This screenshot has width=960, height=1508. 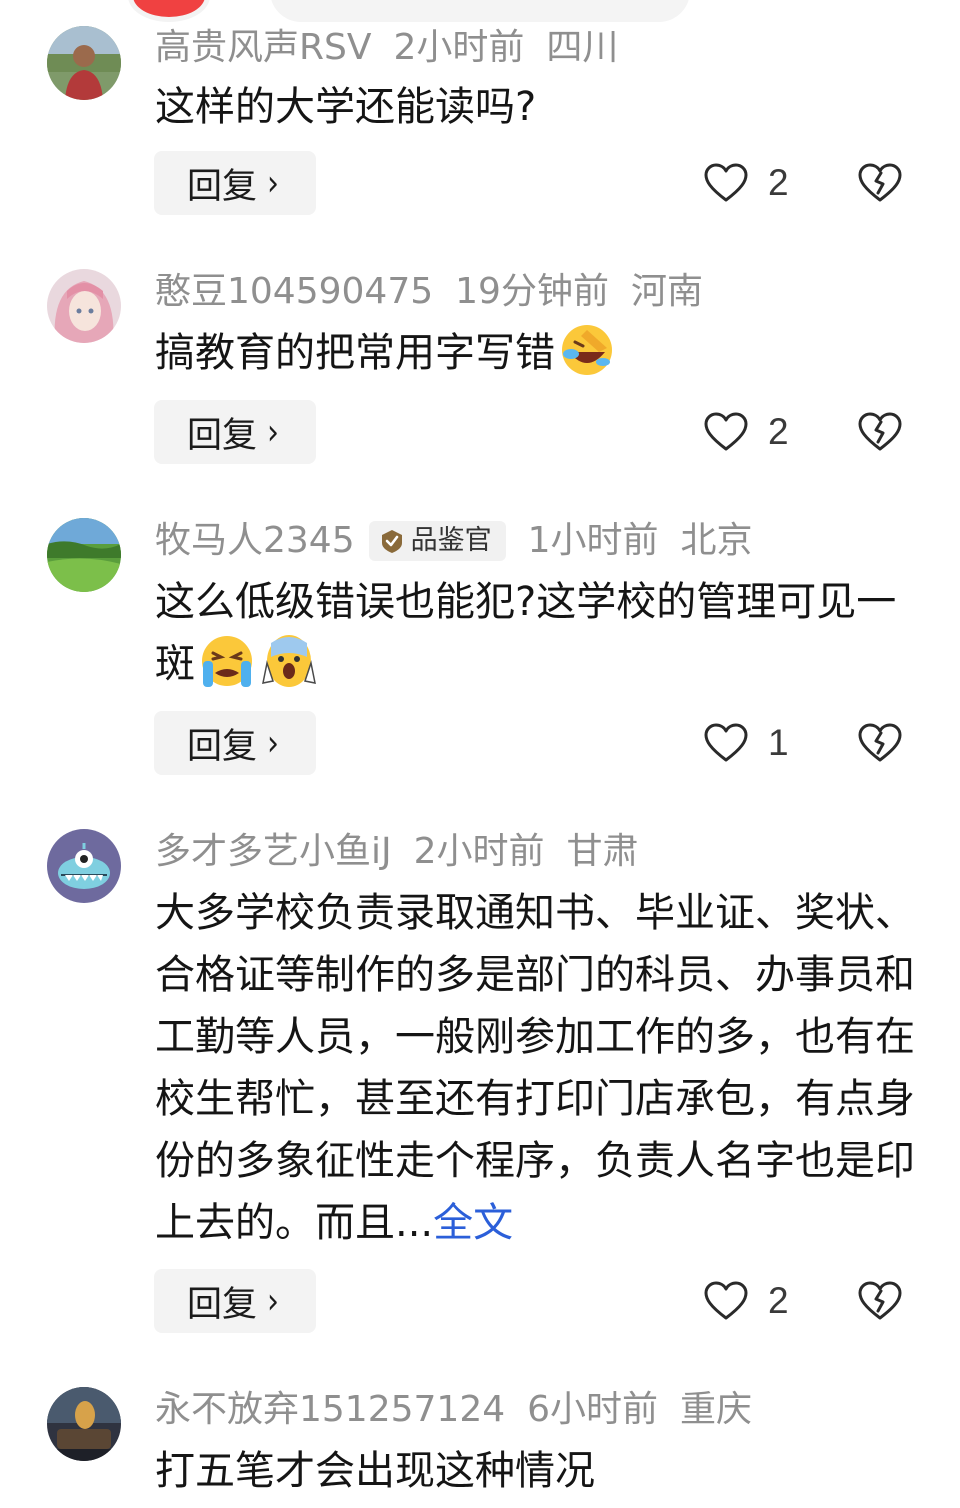 I want to click on comment-text: 搞教育的把常用字写错, so click(x=535, y=359).